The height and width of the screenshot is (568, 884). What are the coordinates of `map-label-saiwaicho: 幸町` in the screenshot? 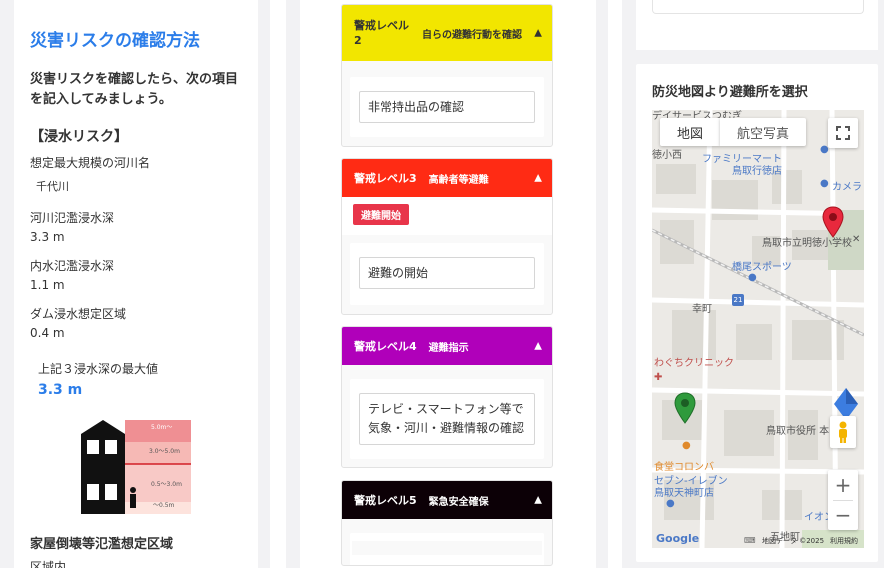 It's located at (702, 309).